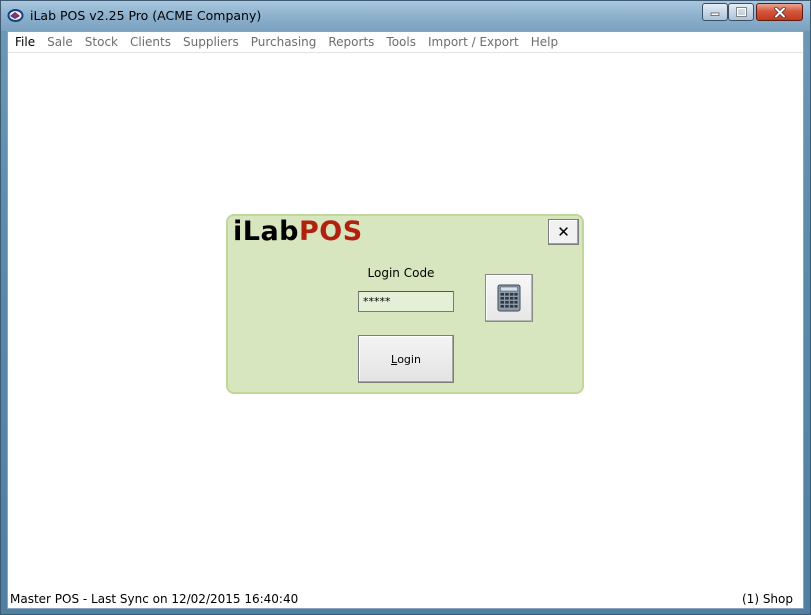  I want to click on maximize-icon, so click(741, 12).